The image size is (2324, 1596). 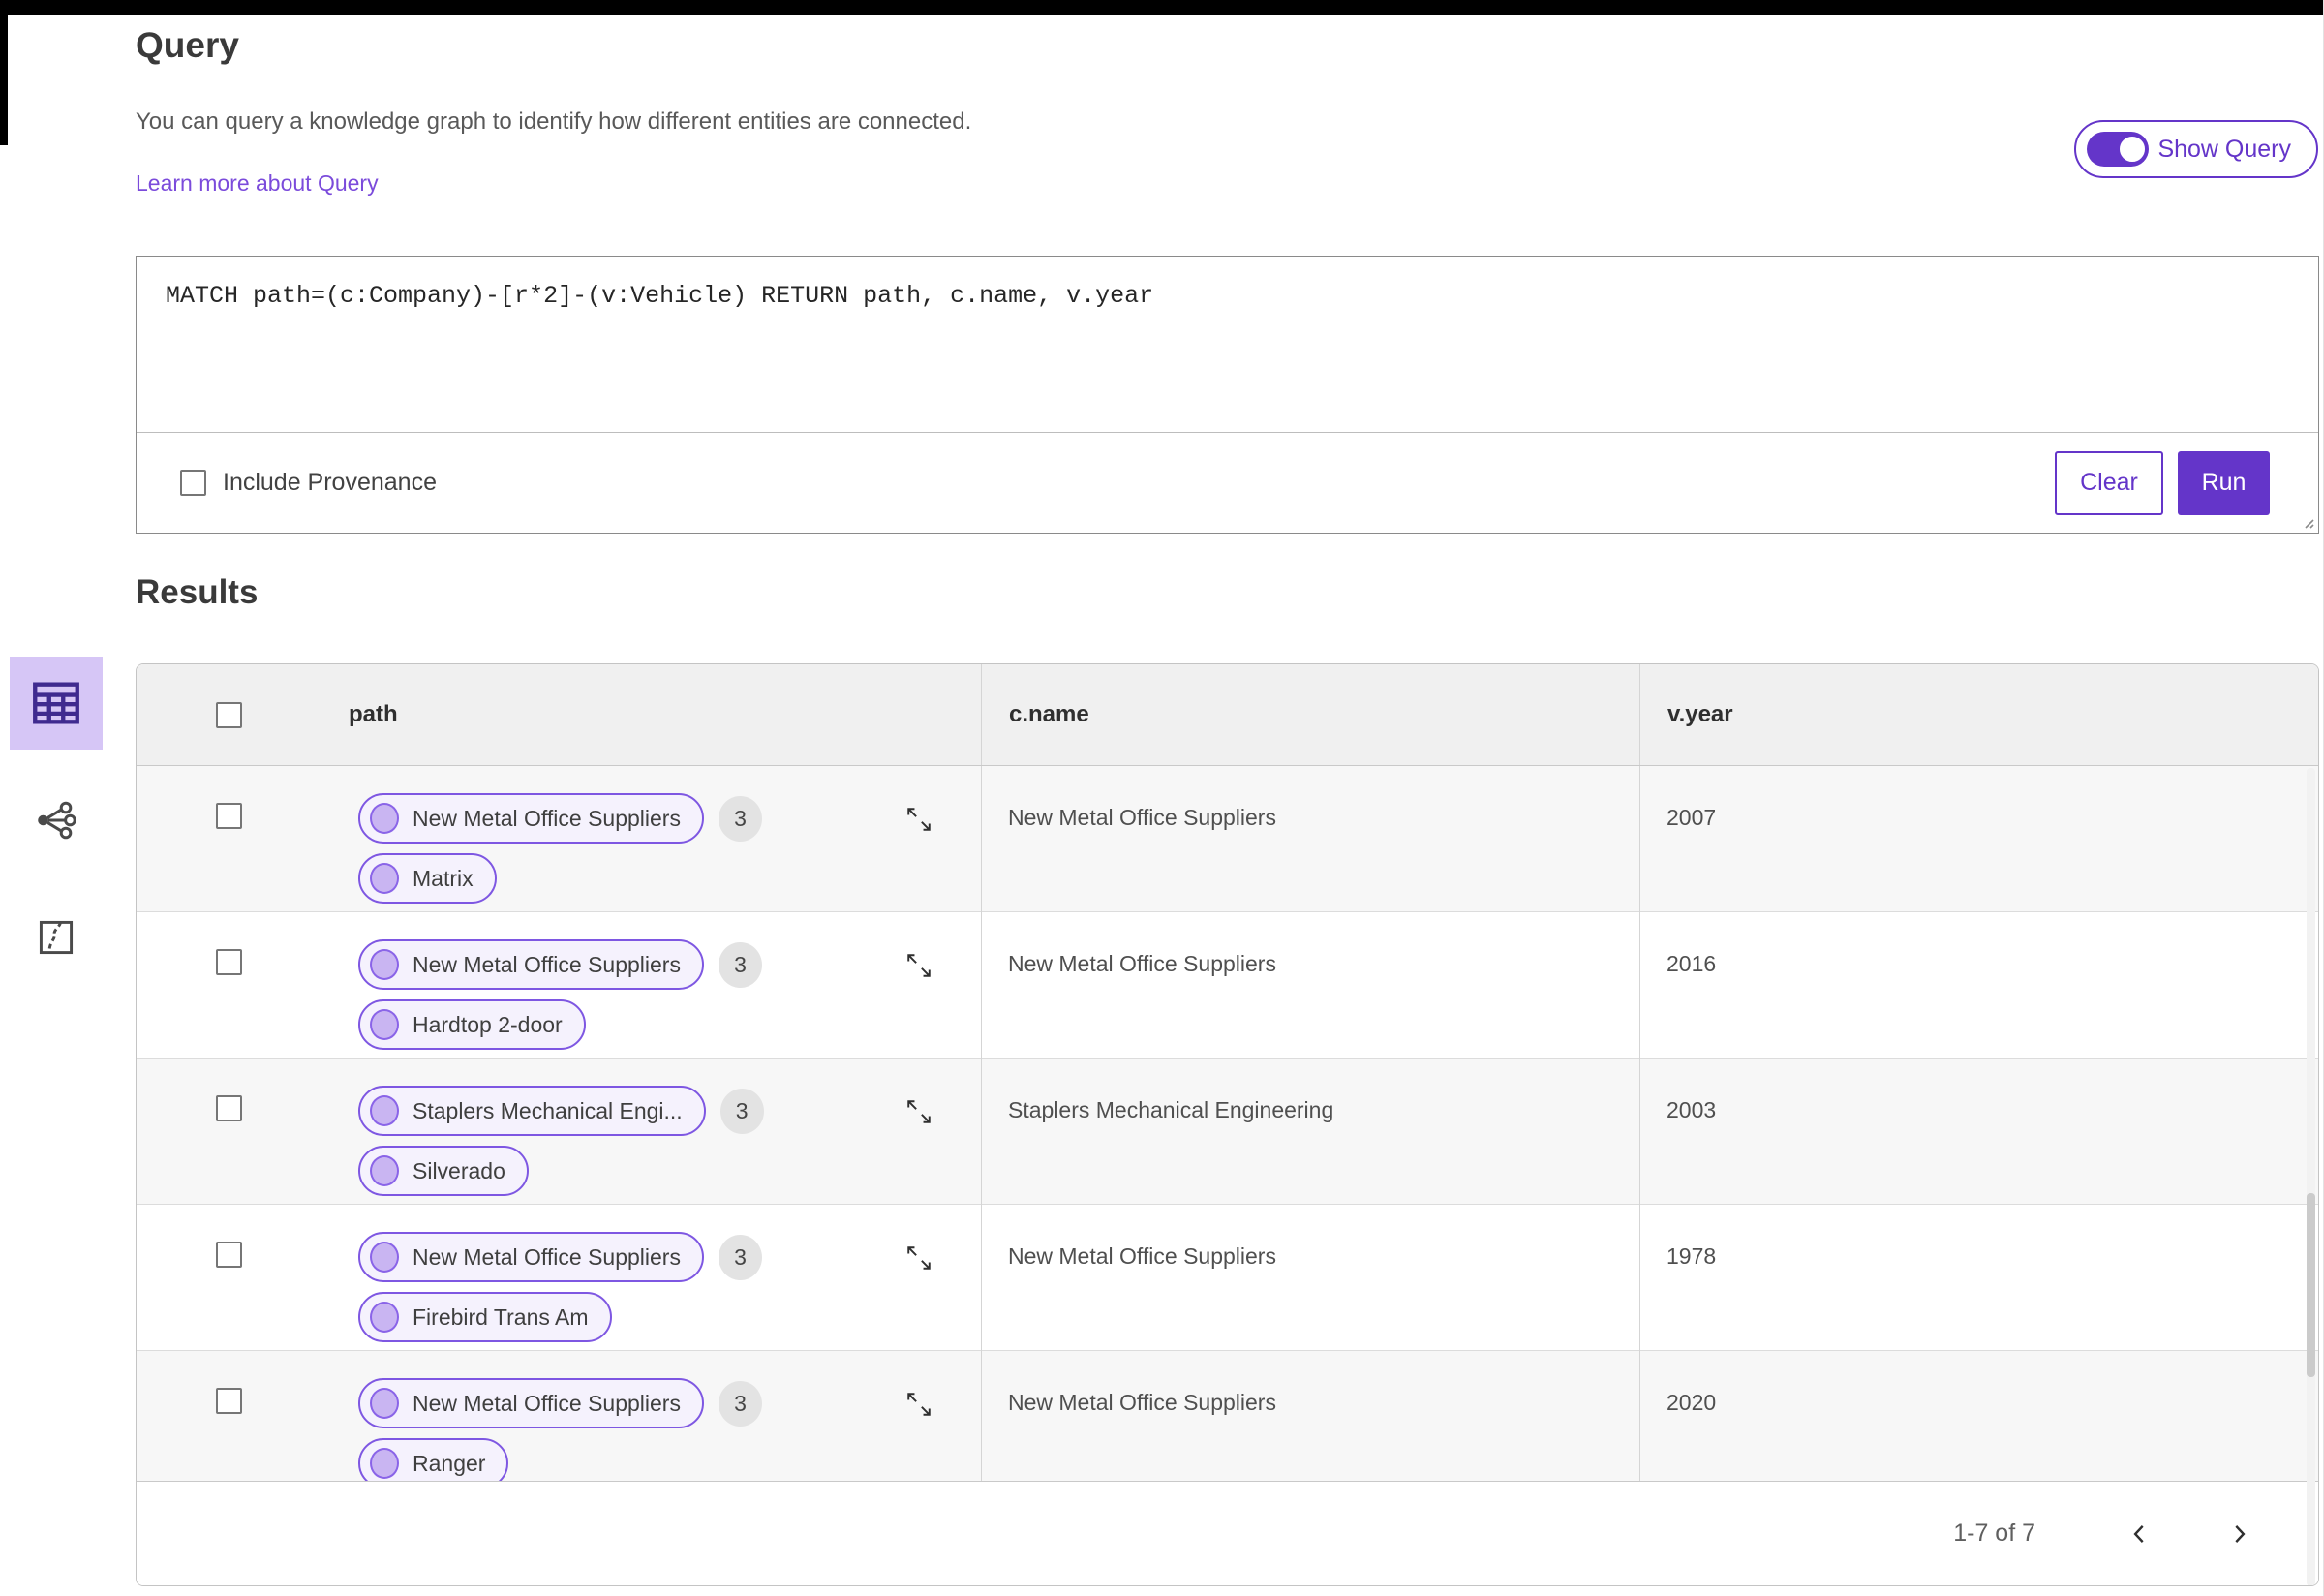 What do you see at coordinates (1994, 1533) in the screenshot?
I see `pagination-range-label: 1-7 of 7` at bounding box center [1994, 1533].